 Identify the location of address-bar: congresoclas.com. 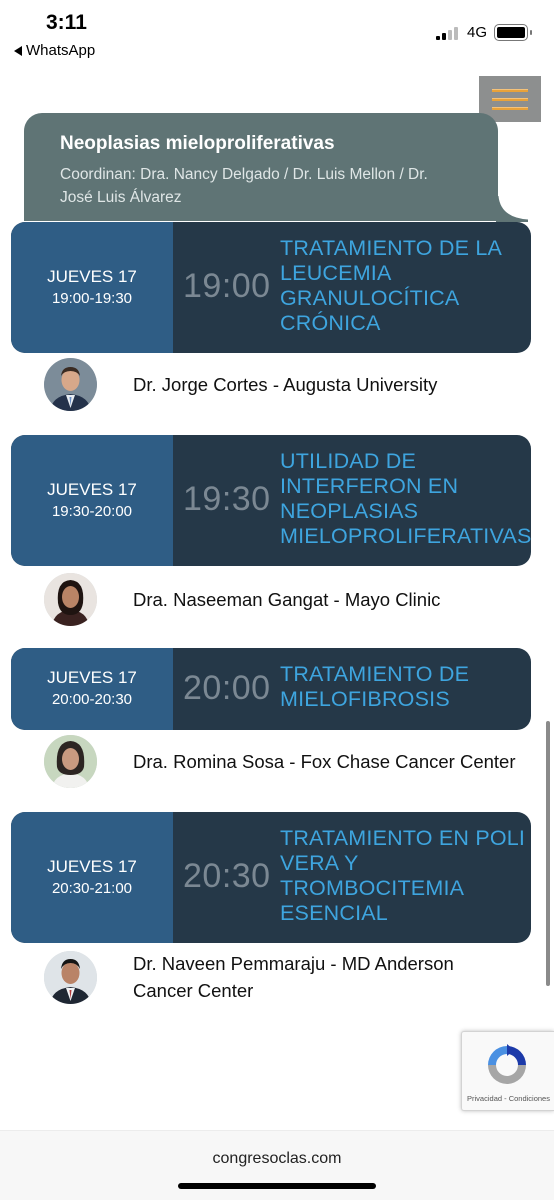
(277, 1159).